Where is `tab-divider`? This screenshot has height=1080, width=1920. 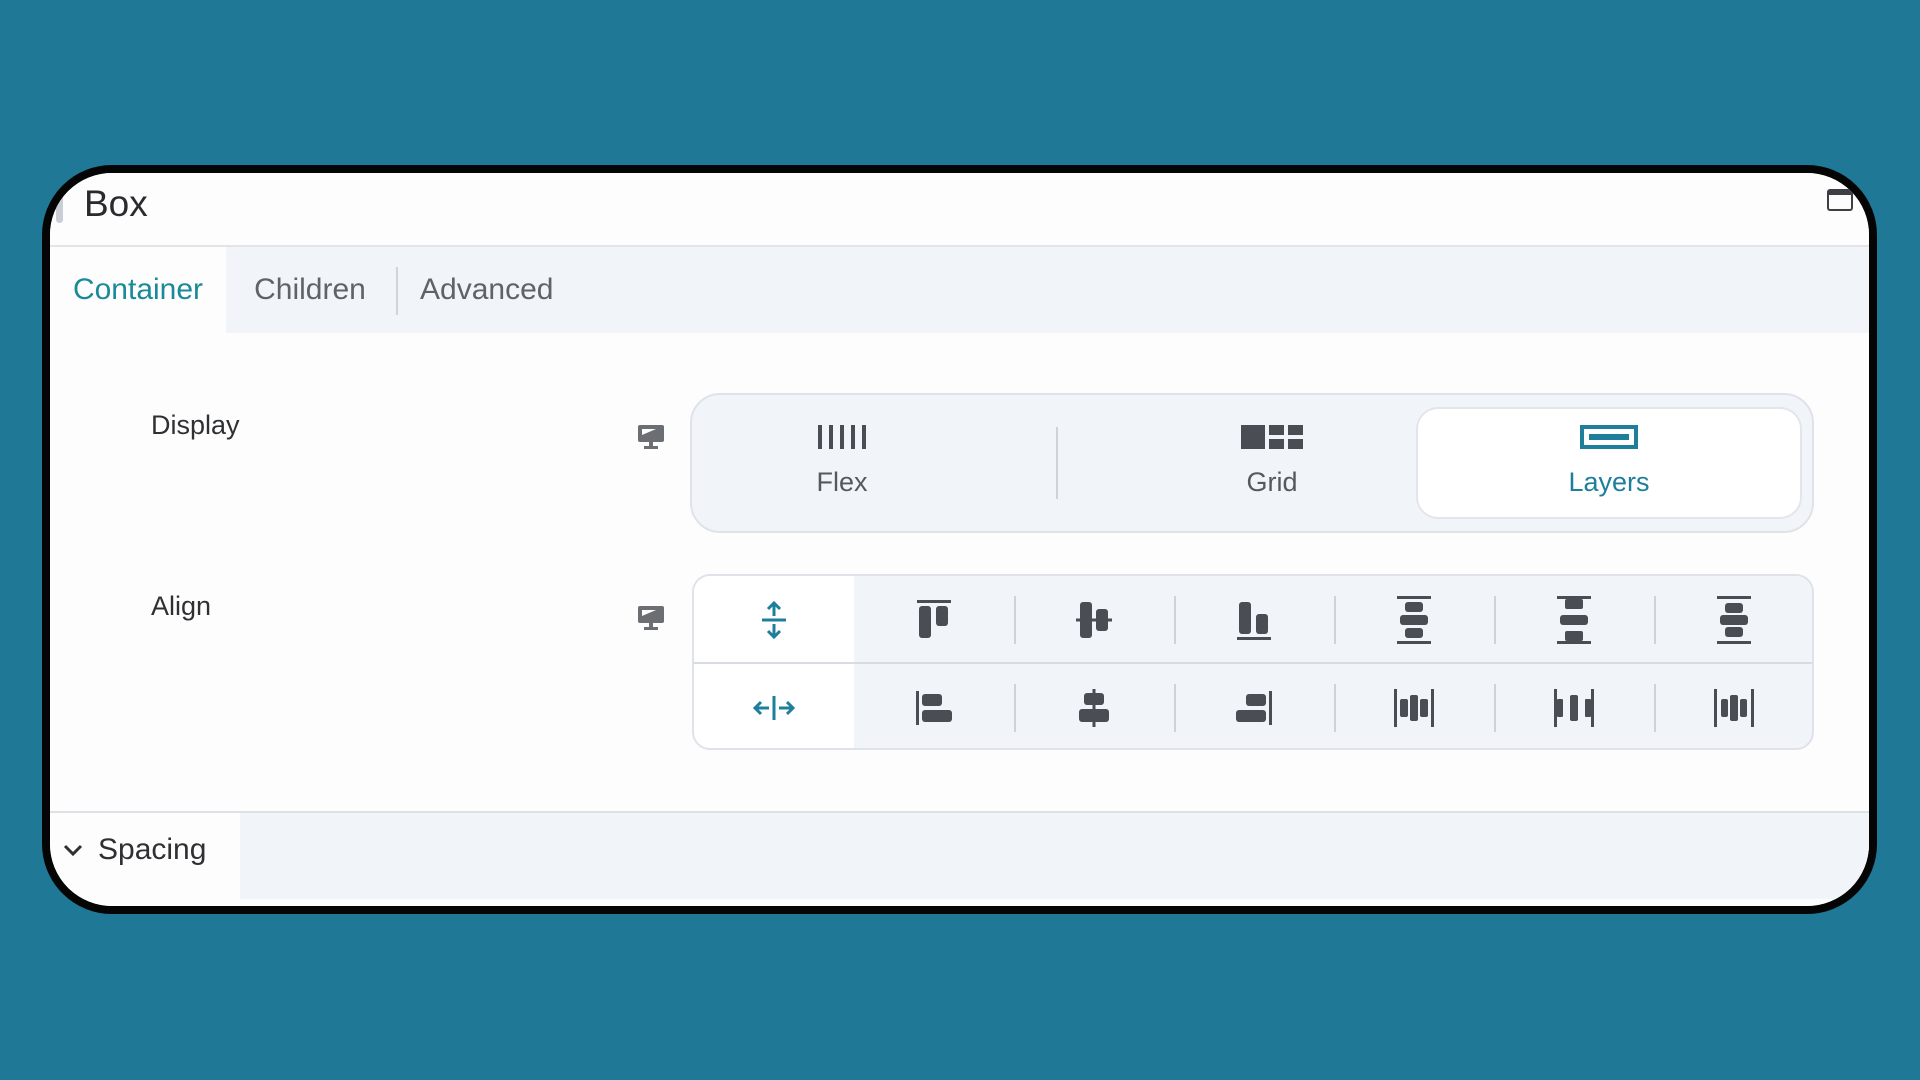
tab-divider is located at coordinates (397, 291).